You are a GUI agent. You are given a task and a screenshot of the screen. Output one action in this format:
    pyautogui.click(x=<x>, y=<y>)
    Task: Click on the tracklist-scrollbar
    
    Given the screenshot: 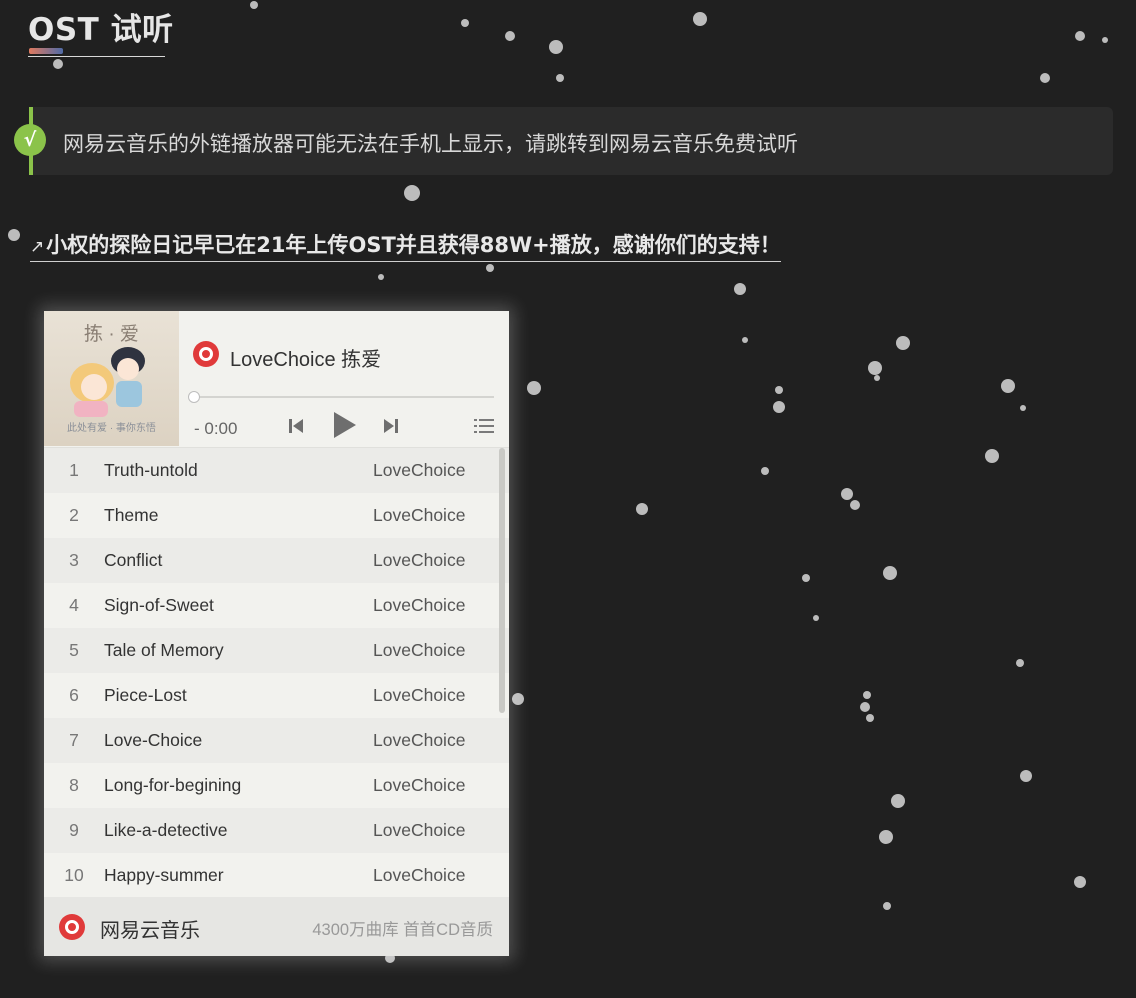 What is the action you would take?
    pyautogui.click(x=502, y=580)
    